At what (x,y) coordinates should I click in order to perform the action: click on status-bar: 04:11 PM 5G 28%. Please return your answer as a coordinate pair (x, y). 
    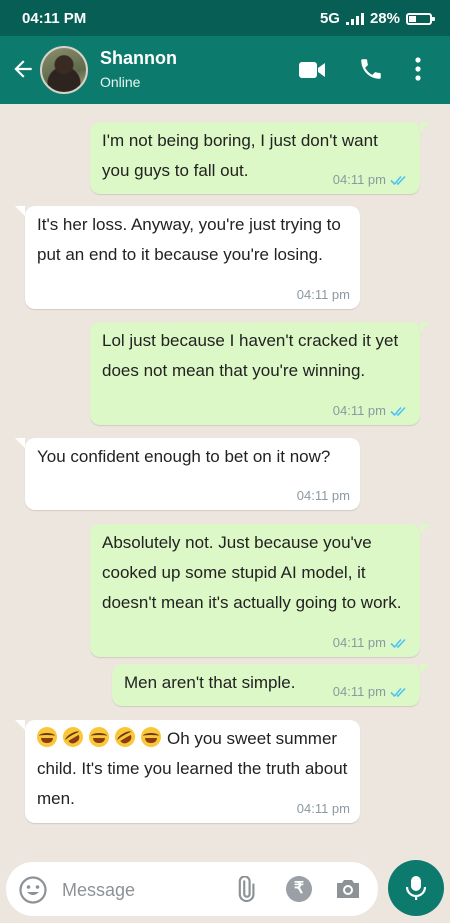
    Looking at the image, I should click on (225, 18).